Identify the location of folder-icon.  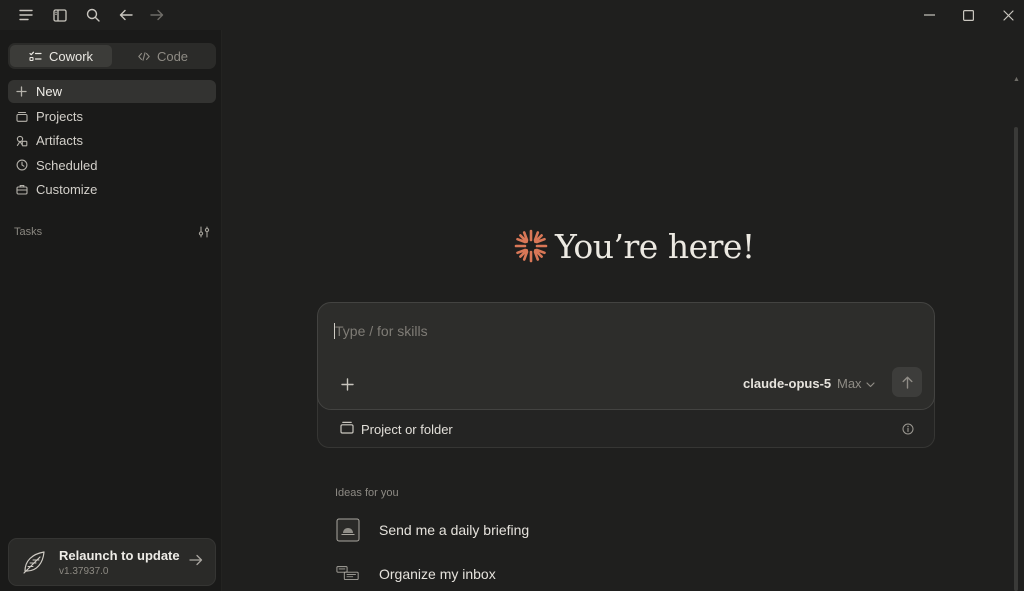
(347, 427).